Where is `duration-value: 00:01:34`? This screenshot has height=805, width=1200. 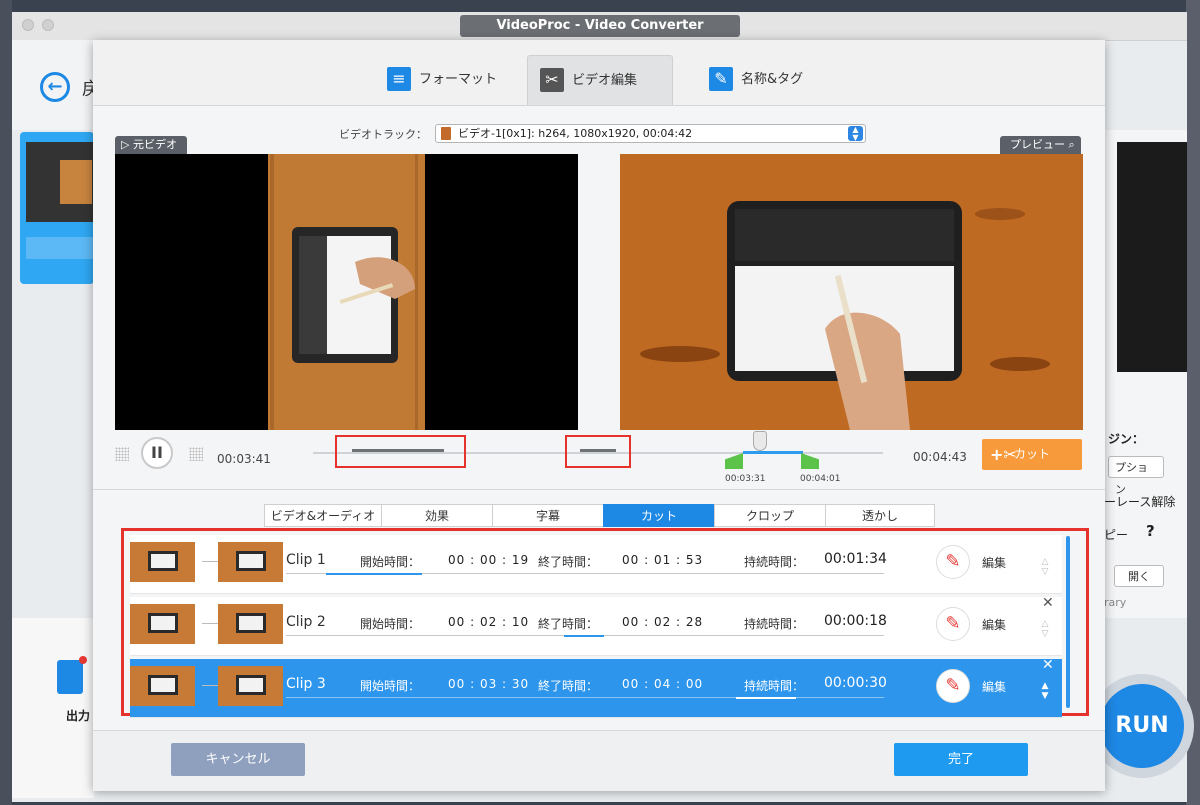 duration-value: 00:01:34 is located at coordinates (855, 559).